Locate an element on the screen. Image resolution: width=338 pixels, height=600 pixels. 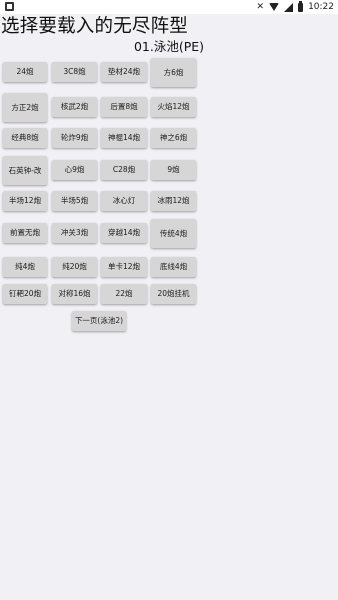
wifi-icon is located at coordinates (274, 7).